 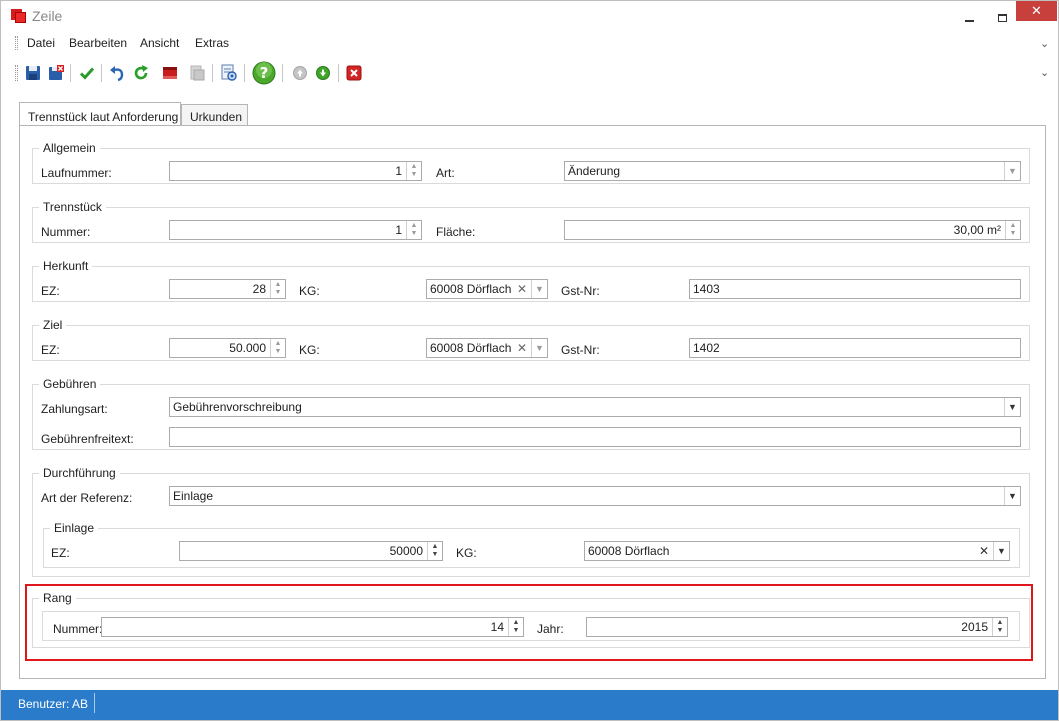 What do you see at coordinates (595, 496) in the screenshot?
I see `referenz-select: Einlage ▼` at bounding box center [595, 496].